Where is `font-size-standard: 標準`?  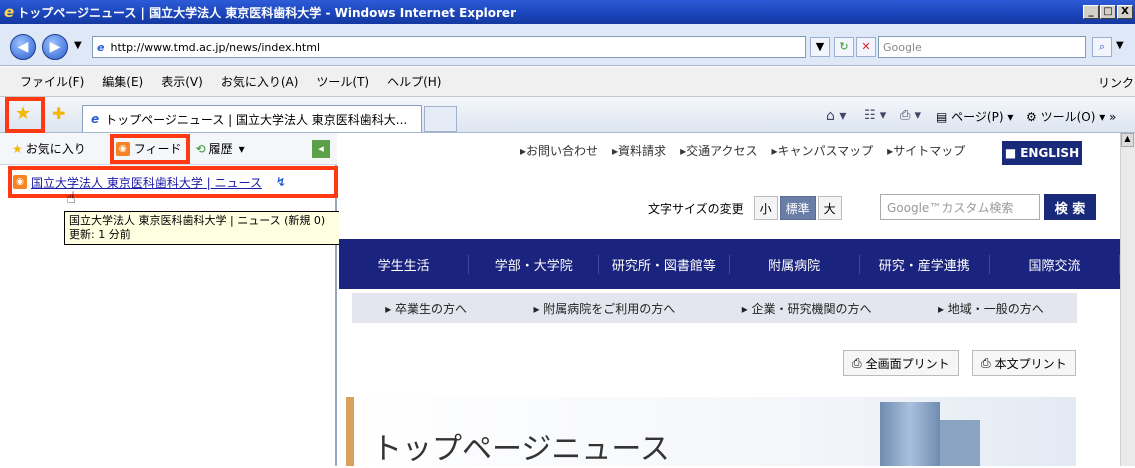
font-size-standard: 標準 is located at coordinates (797, 208).